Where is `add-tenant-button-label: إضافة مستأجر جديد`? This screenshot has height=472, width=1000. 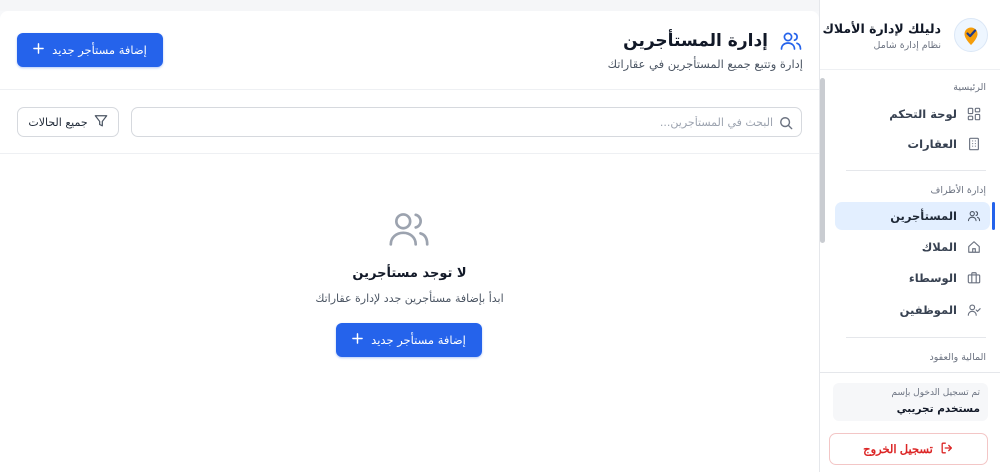
add-tenant-button-label: إضافة مستأجر جديد is located at coordinates (99, 50).